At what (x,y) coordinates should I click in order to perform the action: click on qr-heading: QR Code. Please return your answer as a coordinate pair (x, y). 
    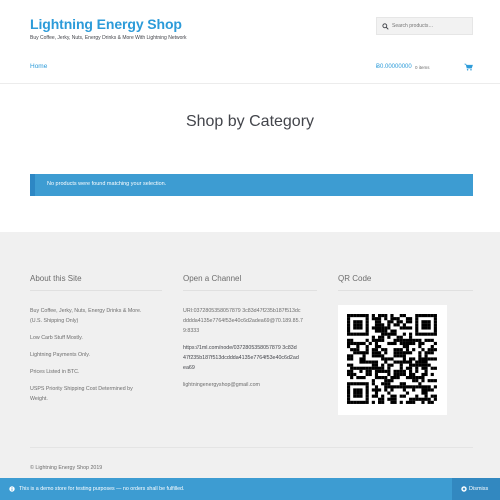
    Looking at the image, I should click on (355, 278).